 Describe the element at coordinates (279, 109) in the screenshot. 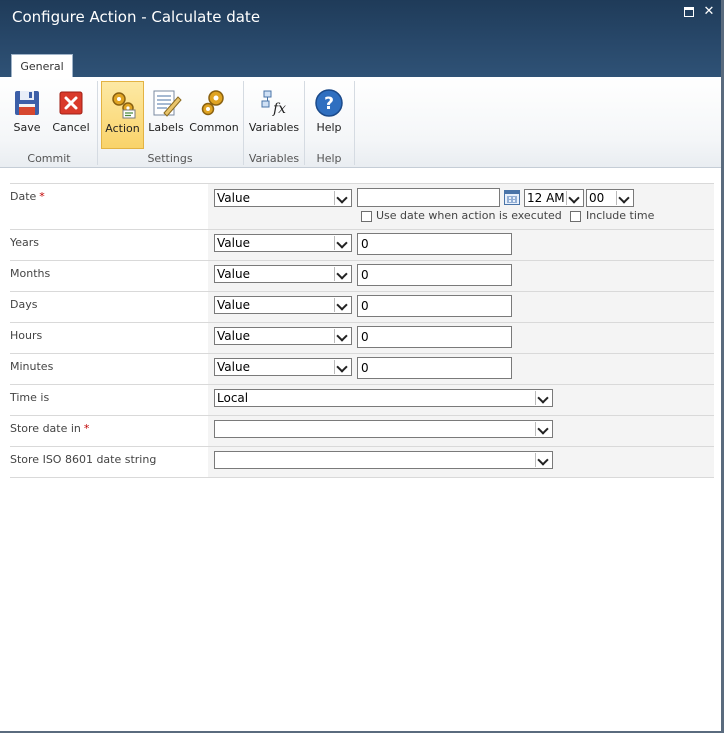

I see `svg-text: fx` at that location.